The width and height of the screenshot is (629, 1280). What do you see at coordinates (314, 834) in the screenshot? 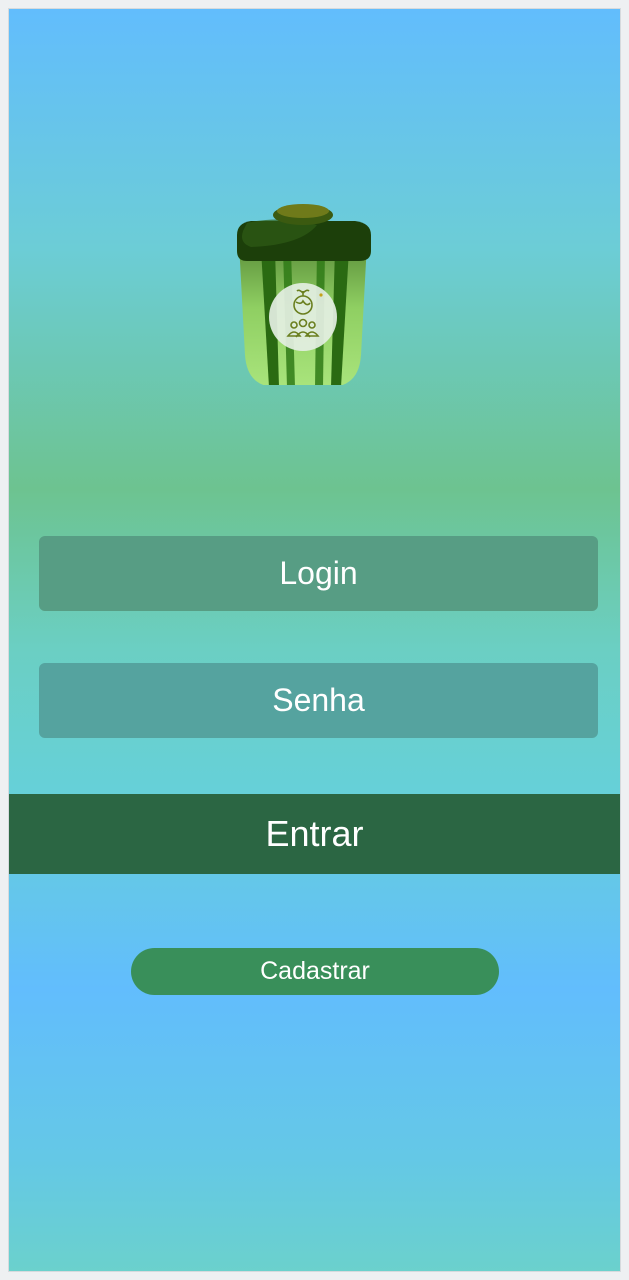
I see `submit-button: Entrar` at bounding box center [314, 834].